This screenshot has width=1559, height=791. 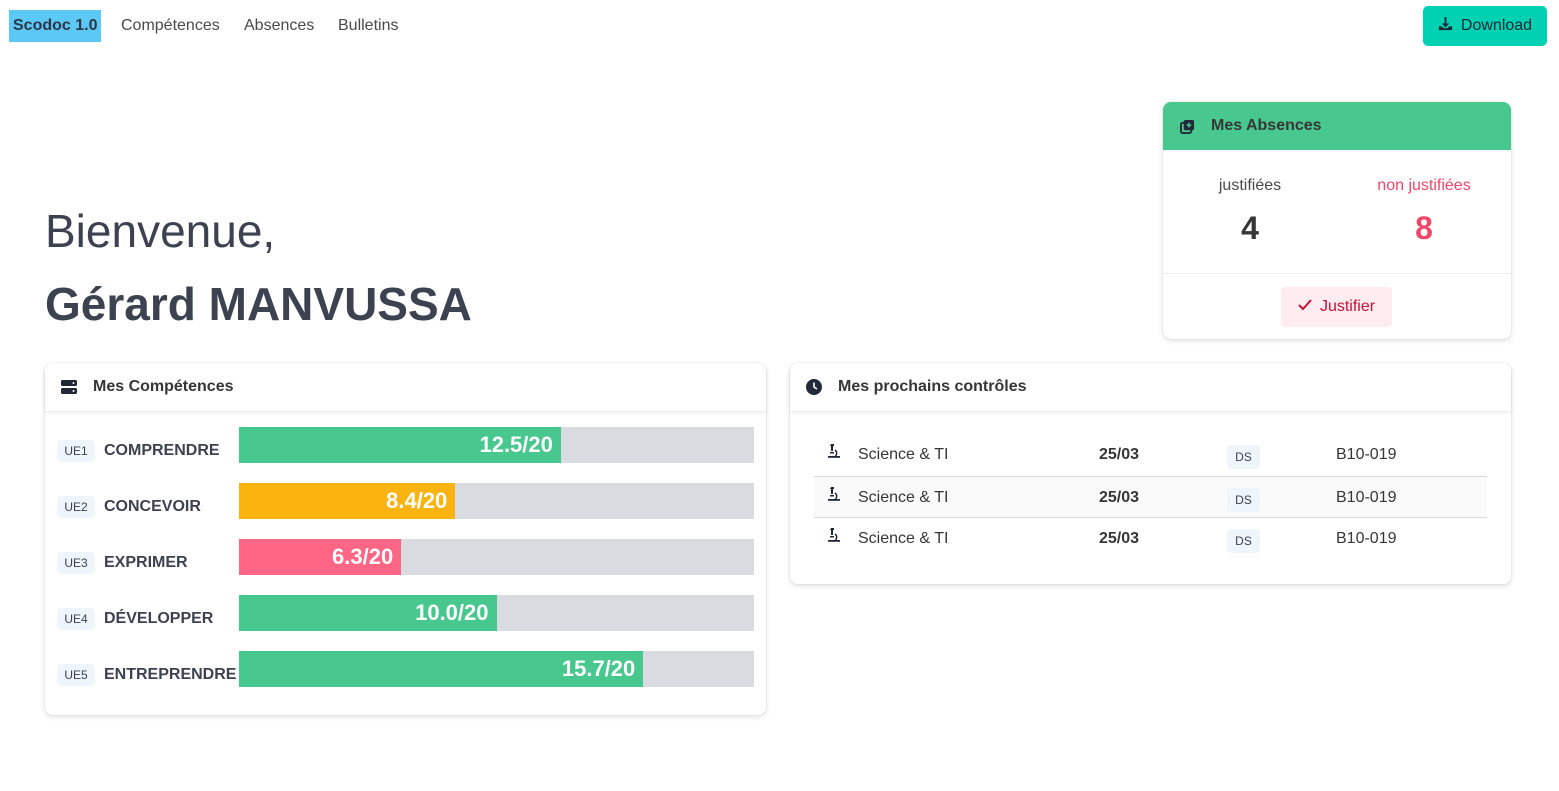 I want to click on download-label: Download, so click(x=1496, y=25).